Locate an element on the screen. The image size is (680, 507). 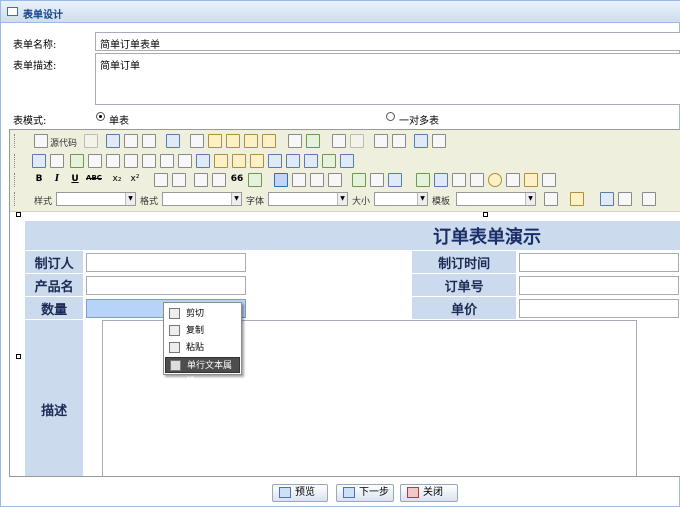
context-menu-label: 剪切 is located at coordinates (195, 314).